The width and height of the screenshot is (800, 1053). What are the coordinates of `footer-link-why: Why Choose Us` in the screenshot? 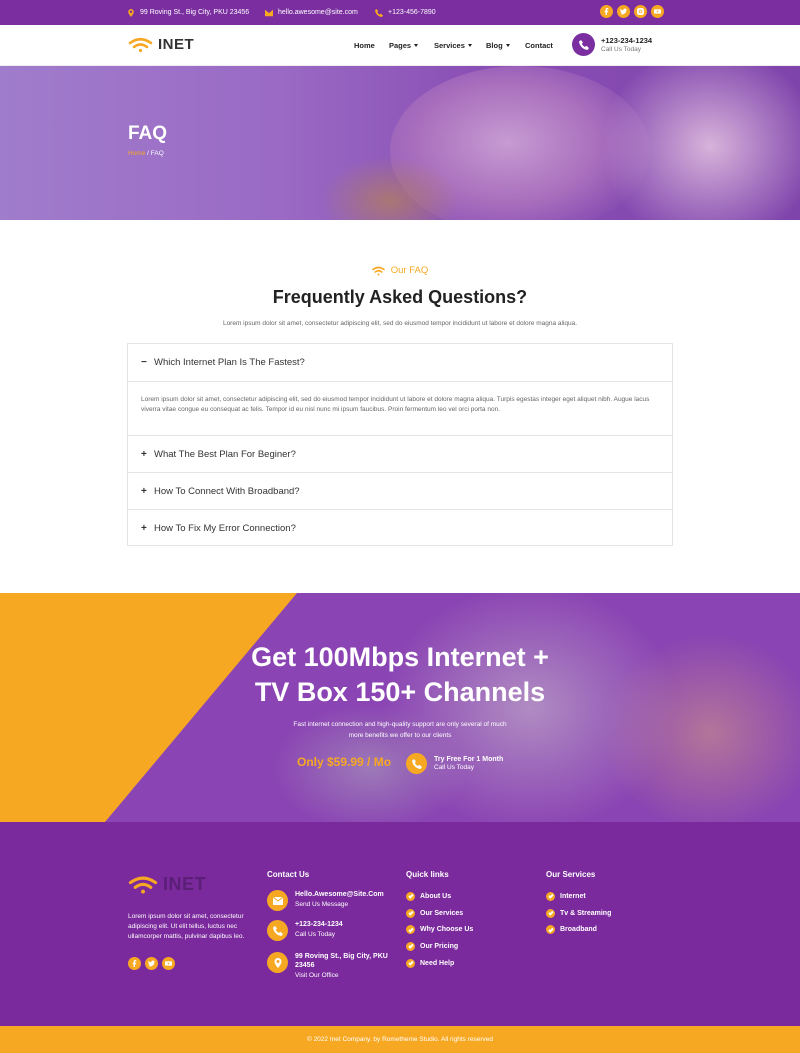 It's located at (439, 929).